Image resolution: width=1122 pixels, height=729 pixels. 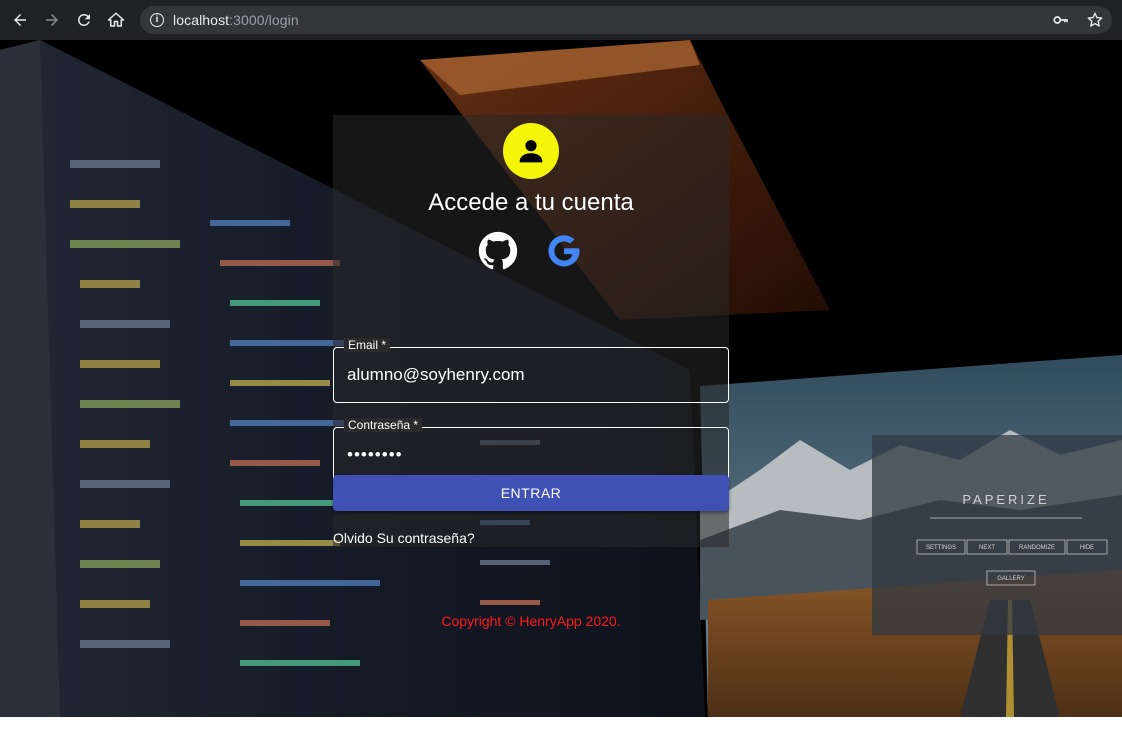 I want to click on key-icon, so click(x=1061, y=20).